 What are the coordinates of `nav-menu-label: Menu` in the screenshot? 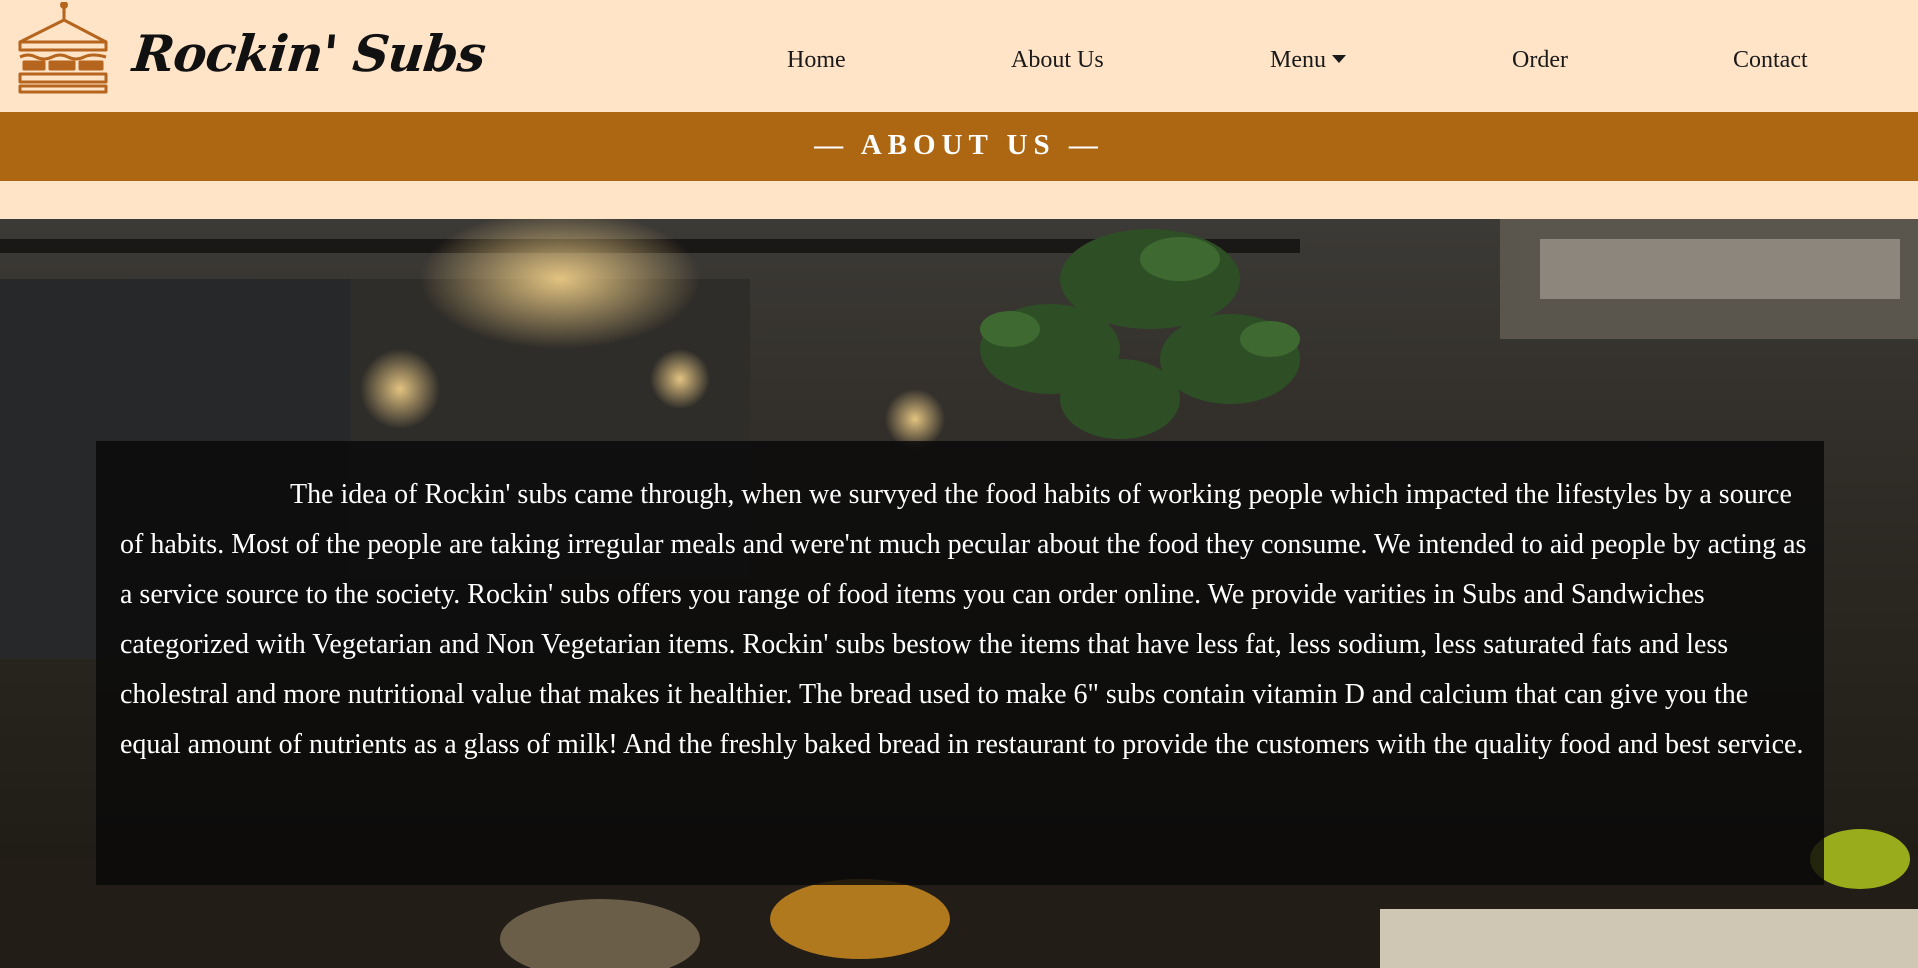 It's located at (1298, 60).